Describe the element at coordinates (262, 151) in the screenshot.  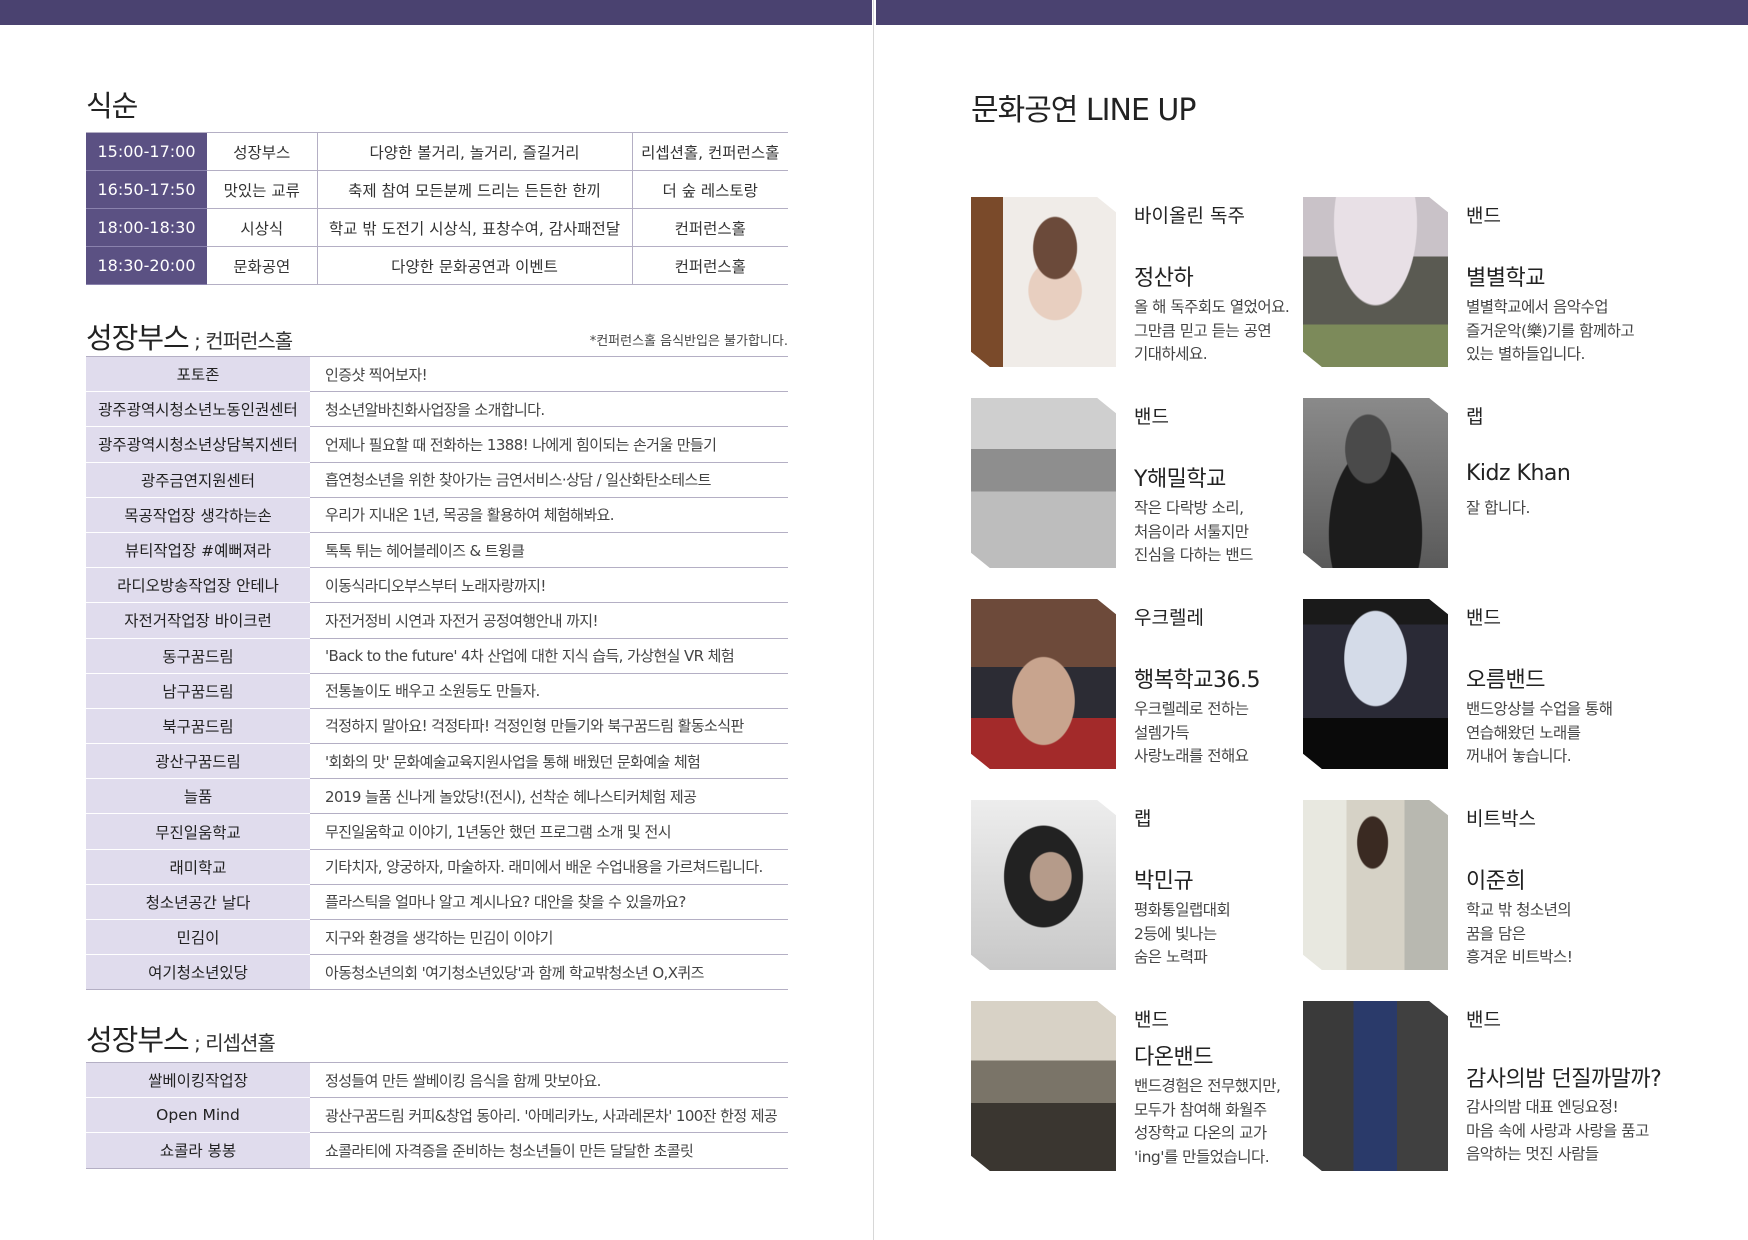
I see `schedule-name: 성장부스` at that location.